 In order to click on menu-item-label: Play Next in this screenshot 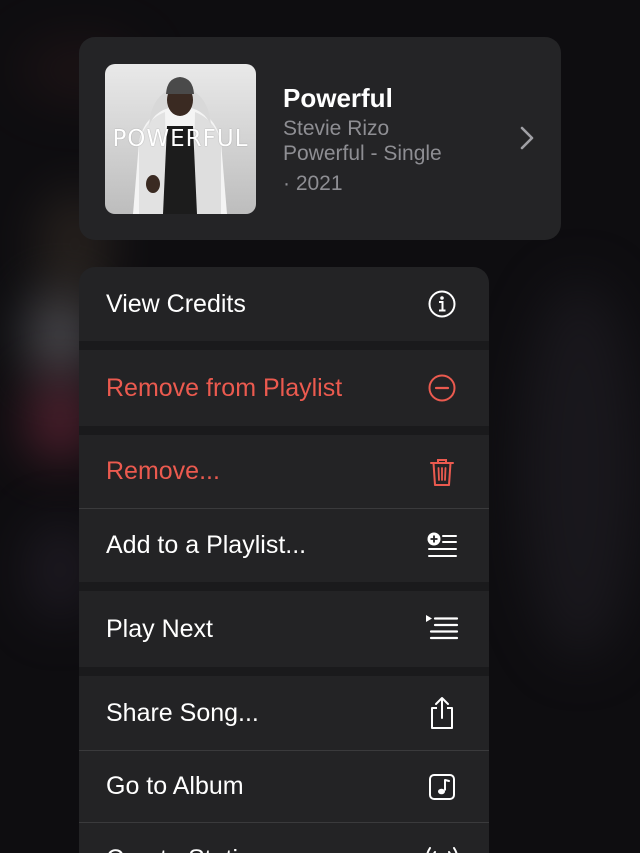, I will do `click(159, 628)`.